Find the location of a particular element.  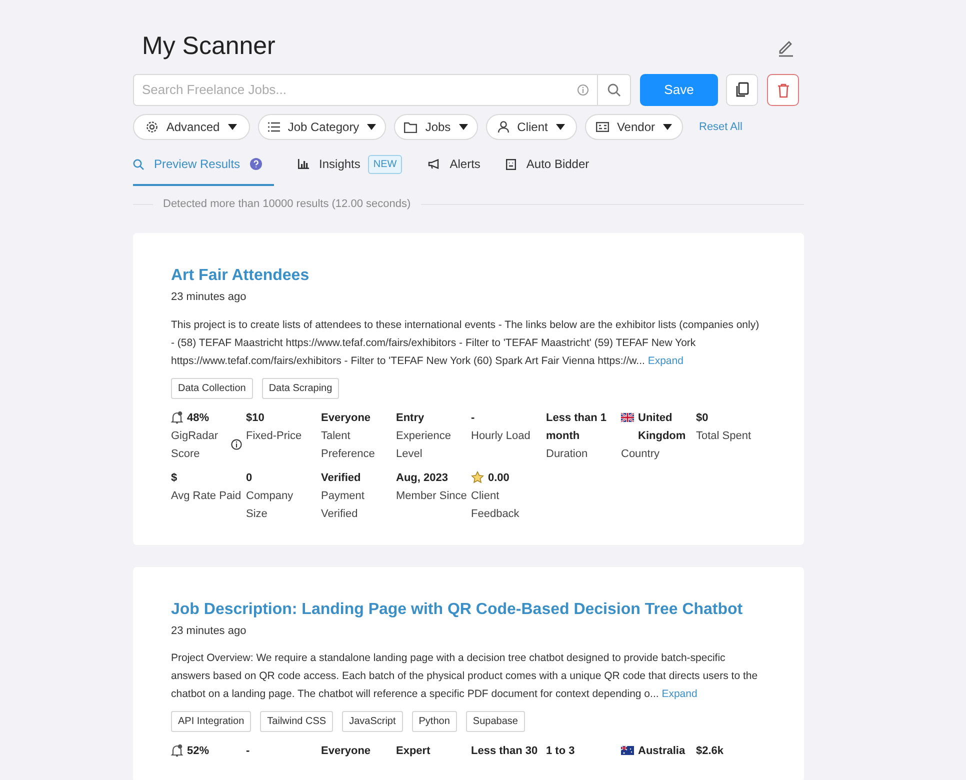

job-description: Project Overview: We require a standalone landing page with a decision tree chatbot designed to provide batch-specific answers based on QR code access. Each batch of the physical product comes with a unique QR code that directs users to the chatbot on a landing page. The chatbot will reference a specific PDF document for context depending o... Expand is located at coordinates (465, 676).